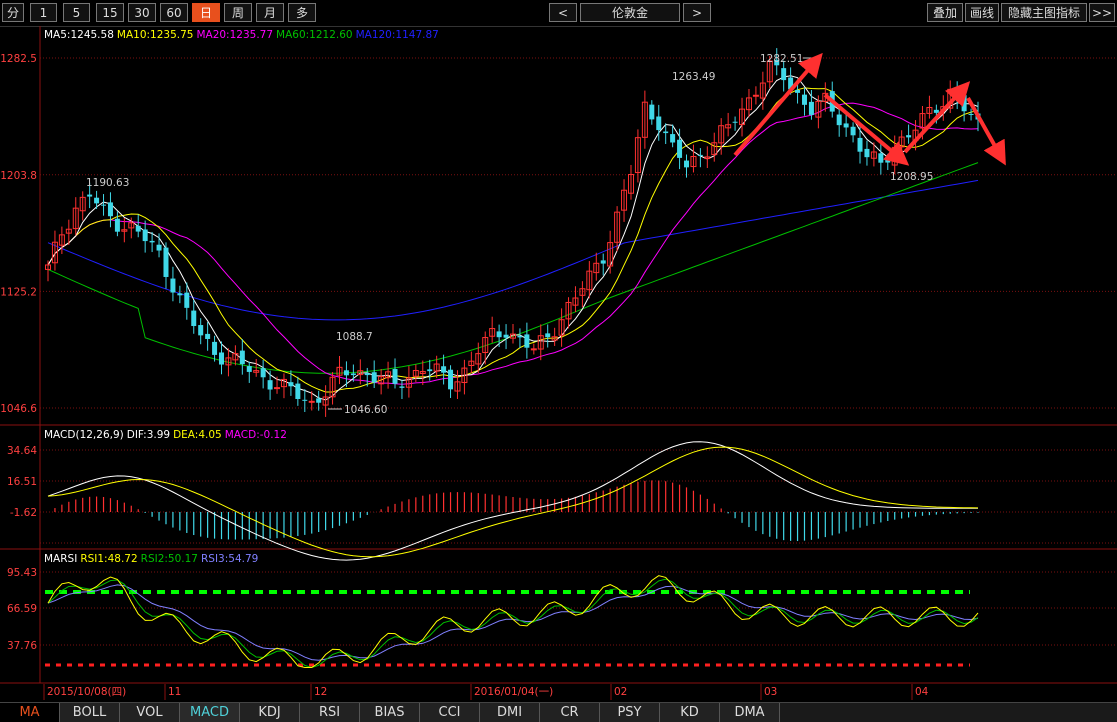  What do you see at coordinates (18, 176) in the screenshot?
I see `y-tick-label: 1203.8` at bounding box center [18, 176].